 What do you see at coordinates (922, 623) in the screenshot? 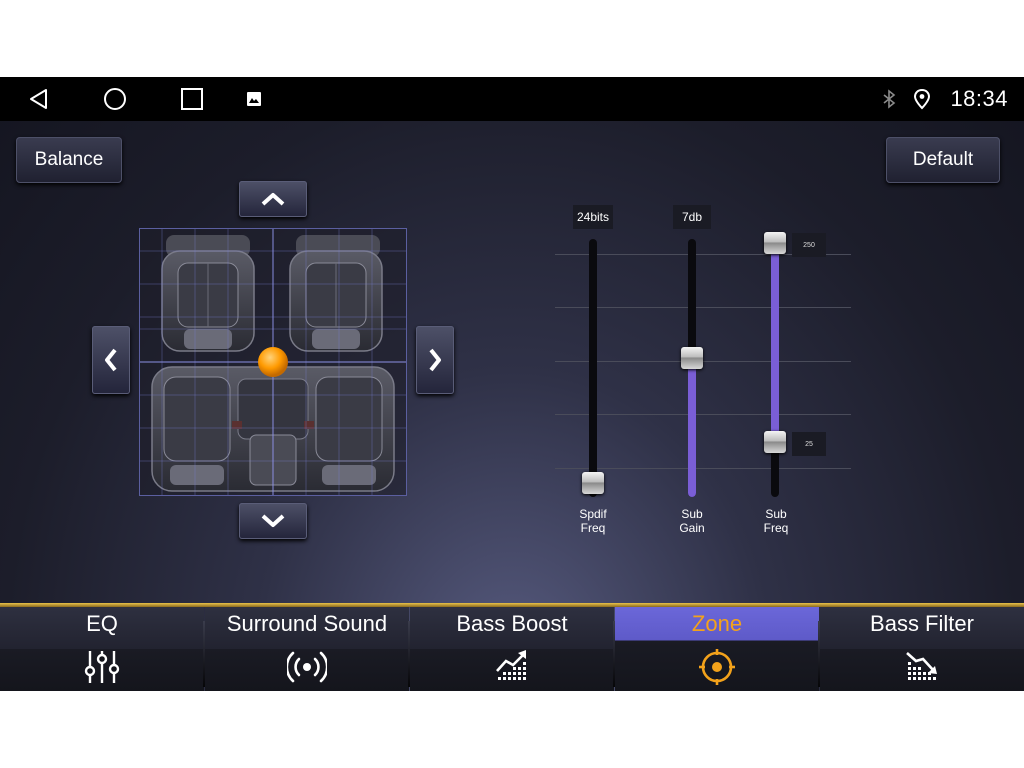
I see `tab-bass-filter-label: Bass Filter` at bounding box center [922, 623].